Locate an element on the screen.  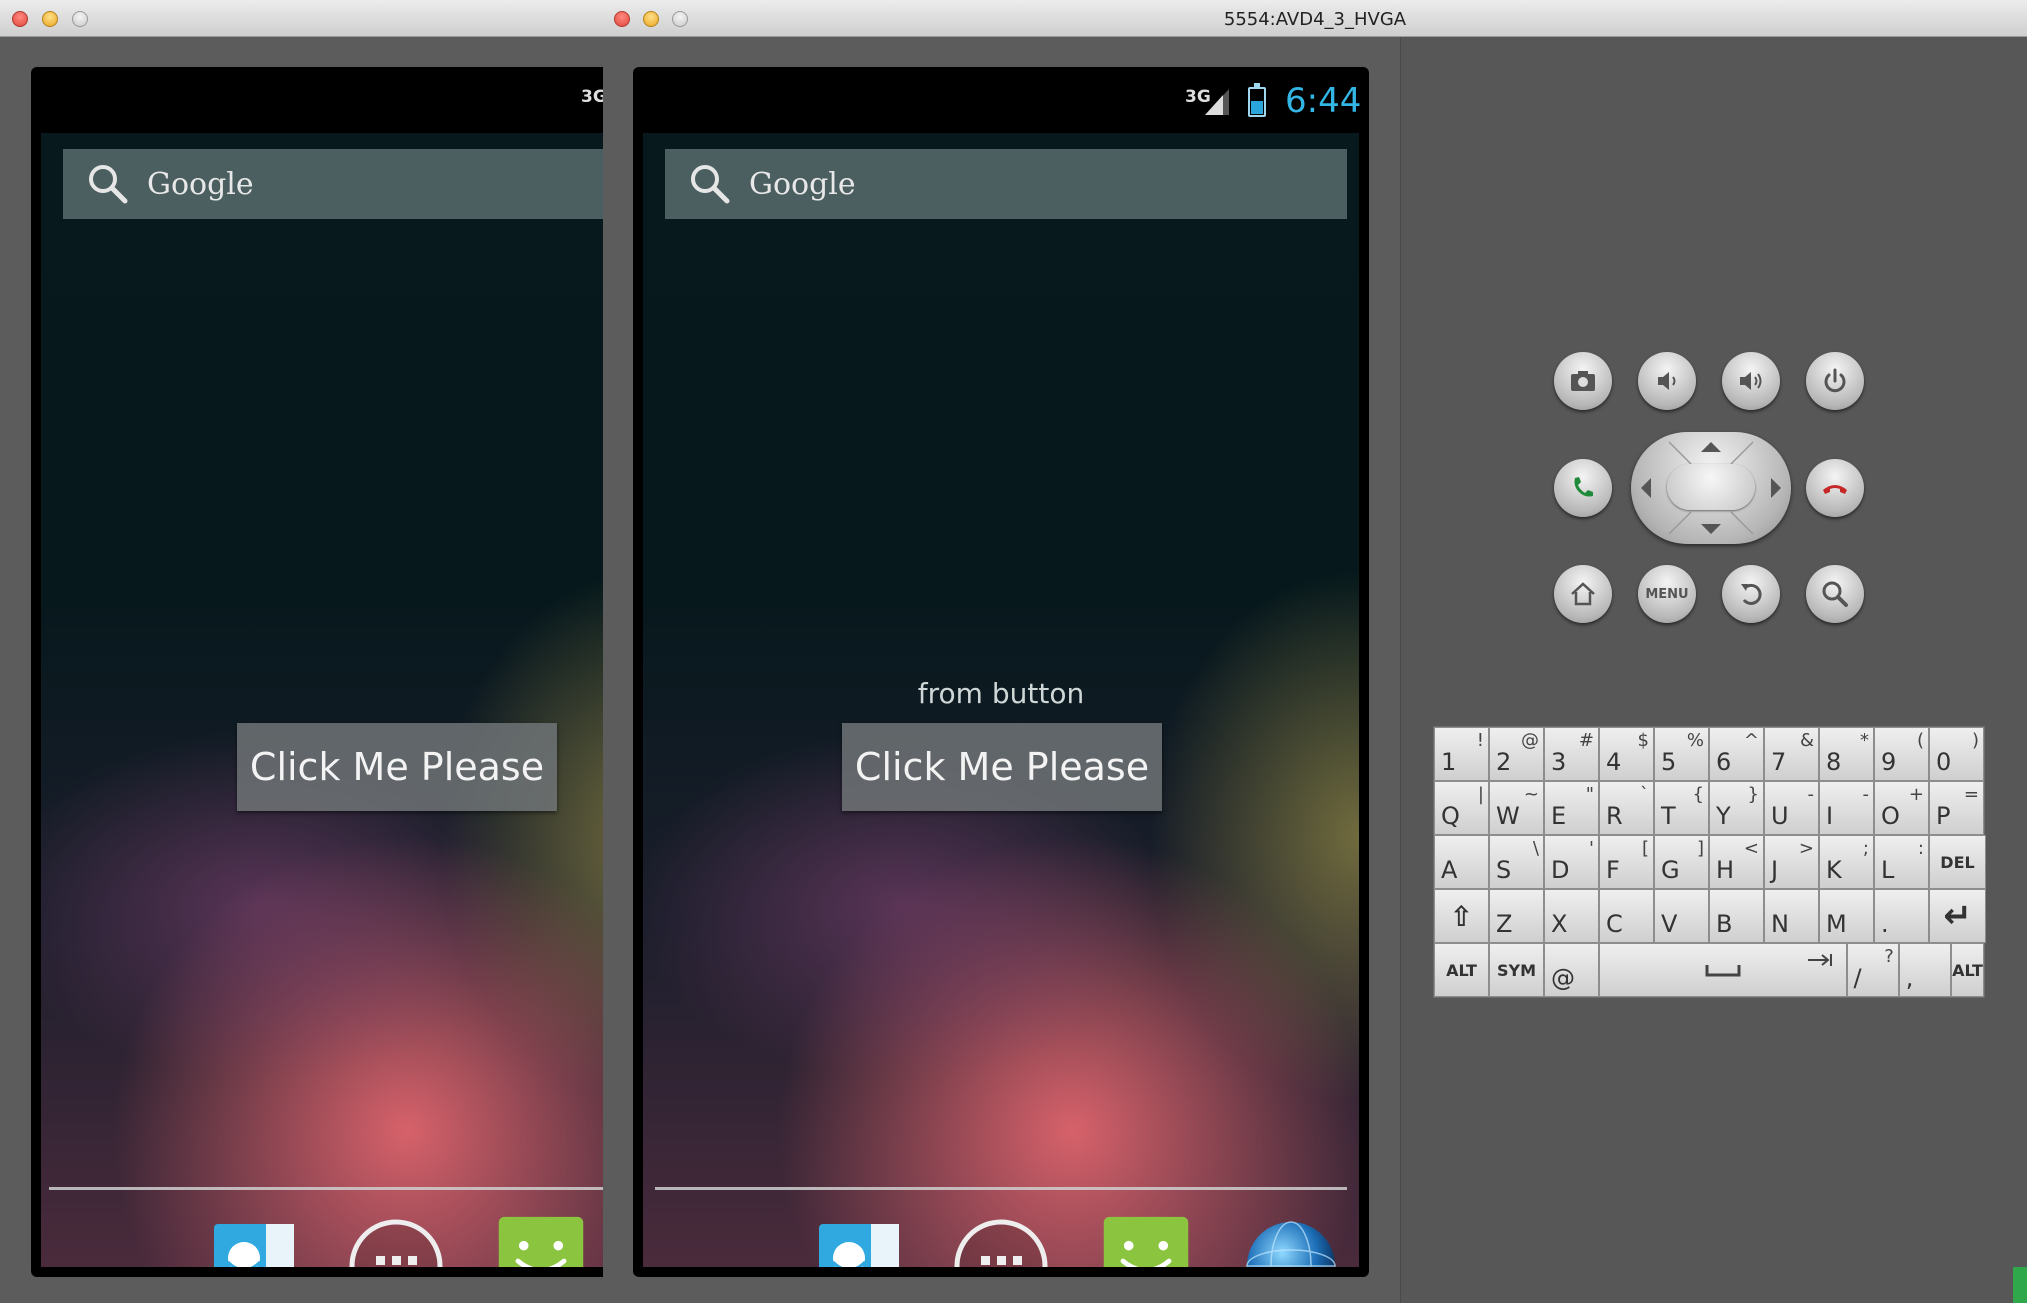
volume-down-button is located at coordinates (1667, 381).